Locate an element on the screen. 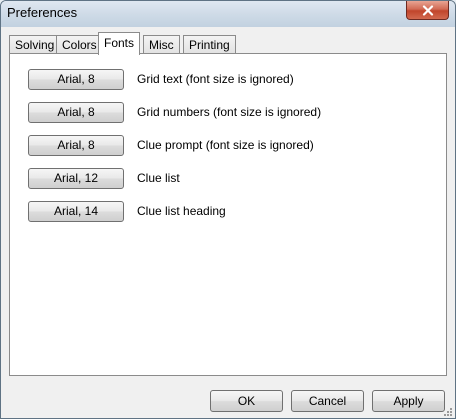  ok-button: OK is located at coordinates (246, 401).